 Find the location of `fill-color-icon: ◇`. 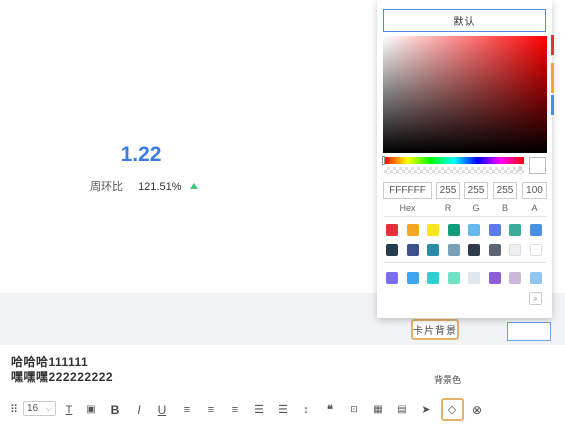

fill-color-icon: ◇ is located at coordinates (452, 409).